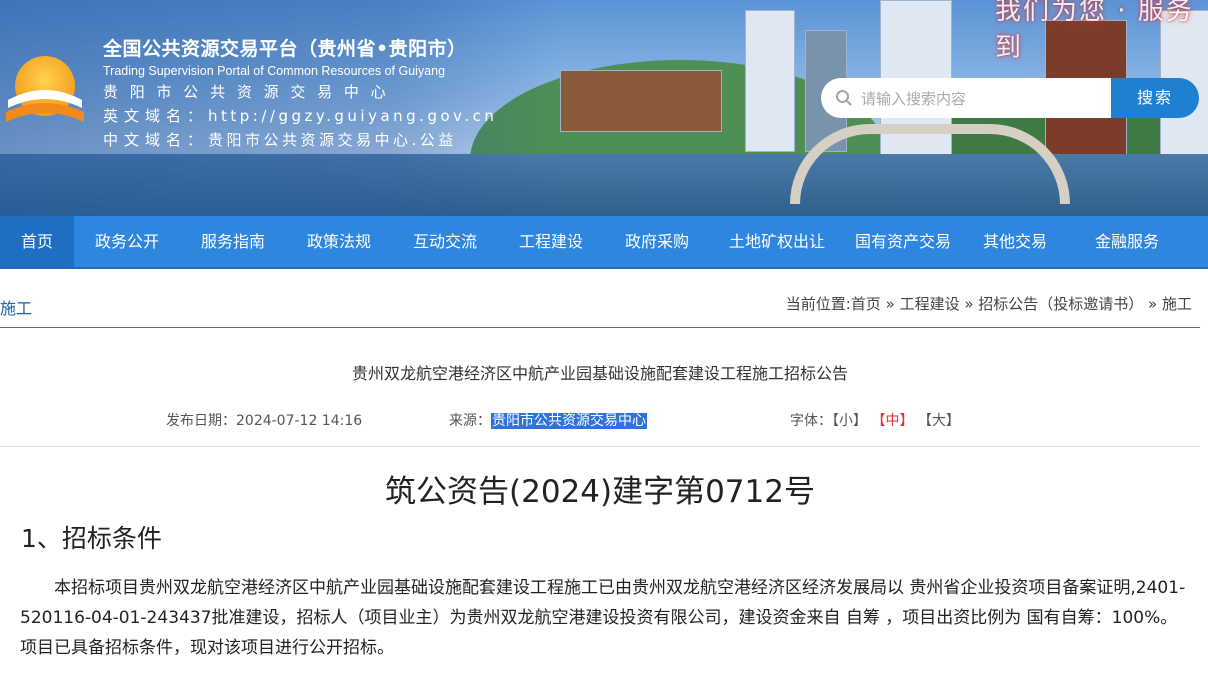 The height and width of the screenshot is (673, 1208). Describe the element at coordinates (657, 241) in the screenshot. I see `nav-item-procurement: 政府采购` at that location.